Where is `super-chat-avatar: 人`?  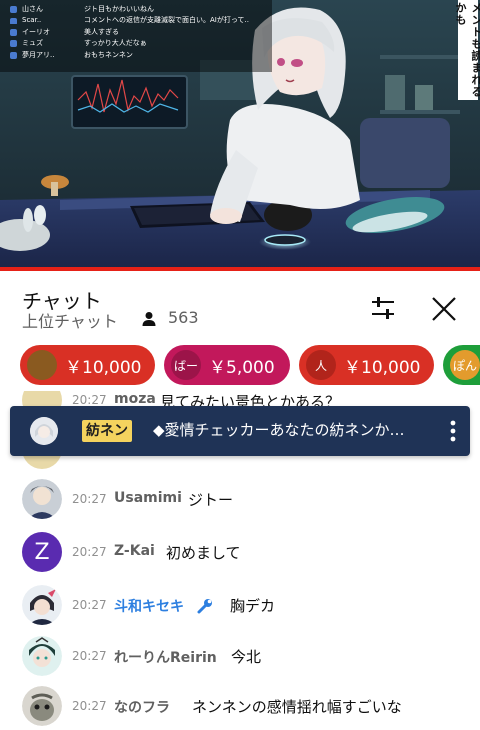 super-chat-avatar: 人 is located at coordinates (321, 365).